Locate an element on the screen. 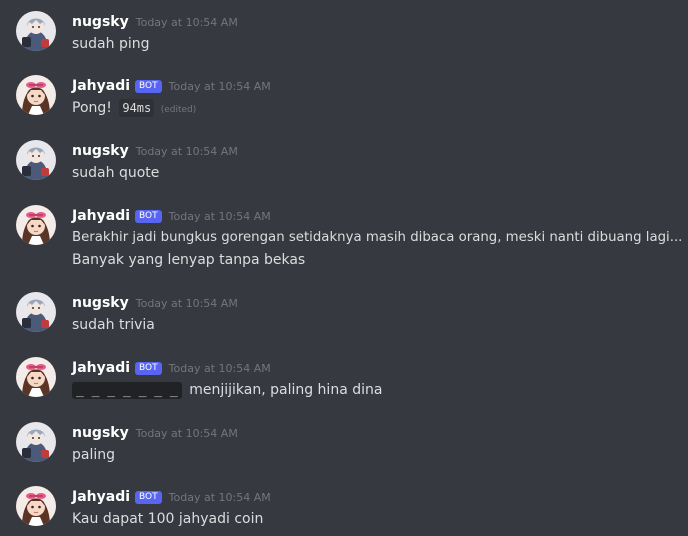 Image resolution: width=688 pixels, height=536 pixels. message-text: sudah quote is located at coordinates (116, 173).